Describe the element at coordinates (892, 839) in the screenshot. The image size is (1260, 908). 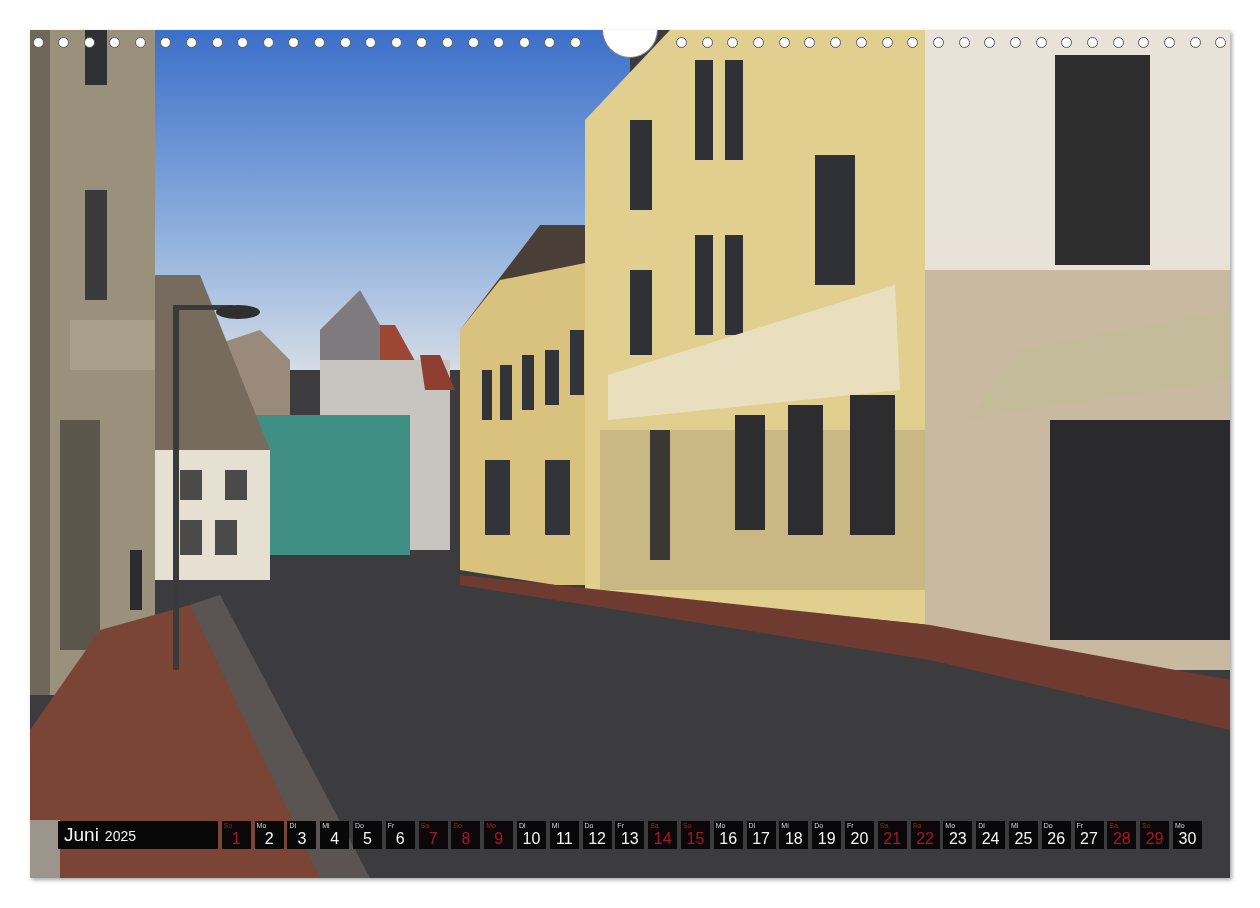
I see `day-number: 21` at that location.